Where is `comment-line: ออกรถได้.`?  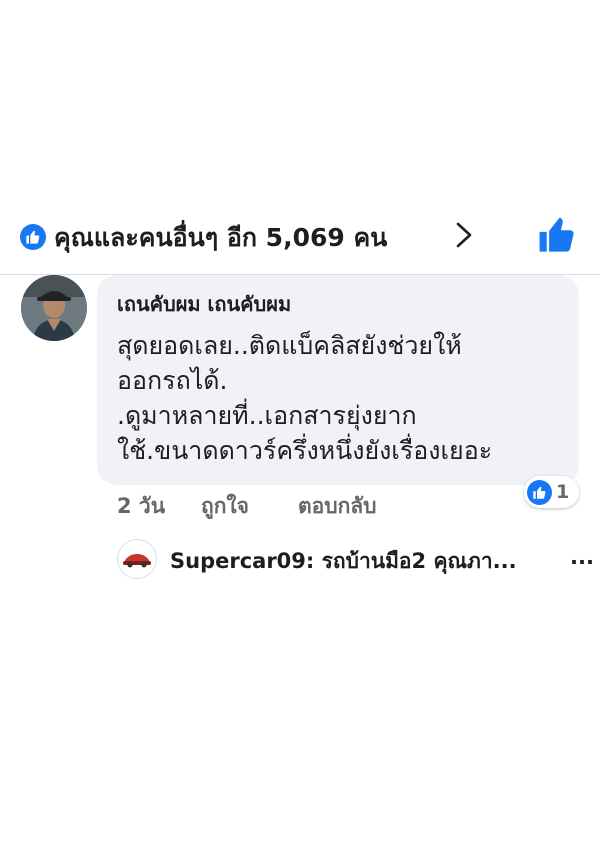
comment-line: ออกรถได้. is located at coordinates (172, 380).